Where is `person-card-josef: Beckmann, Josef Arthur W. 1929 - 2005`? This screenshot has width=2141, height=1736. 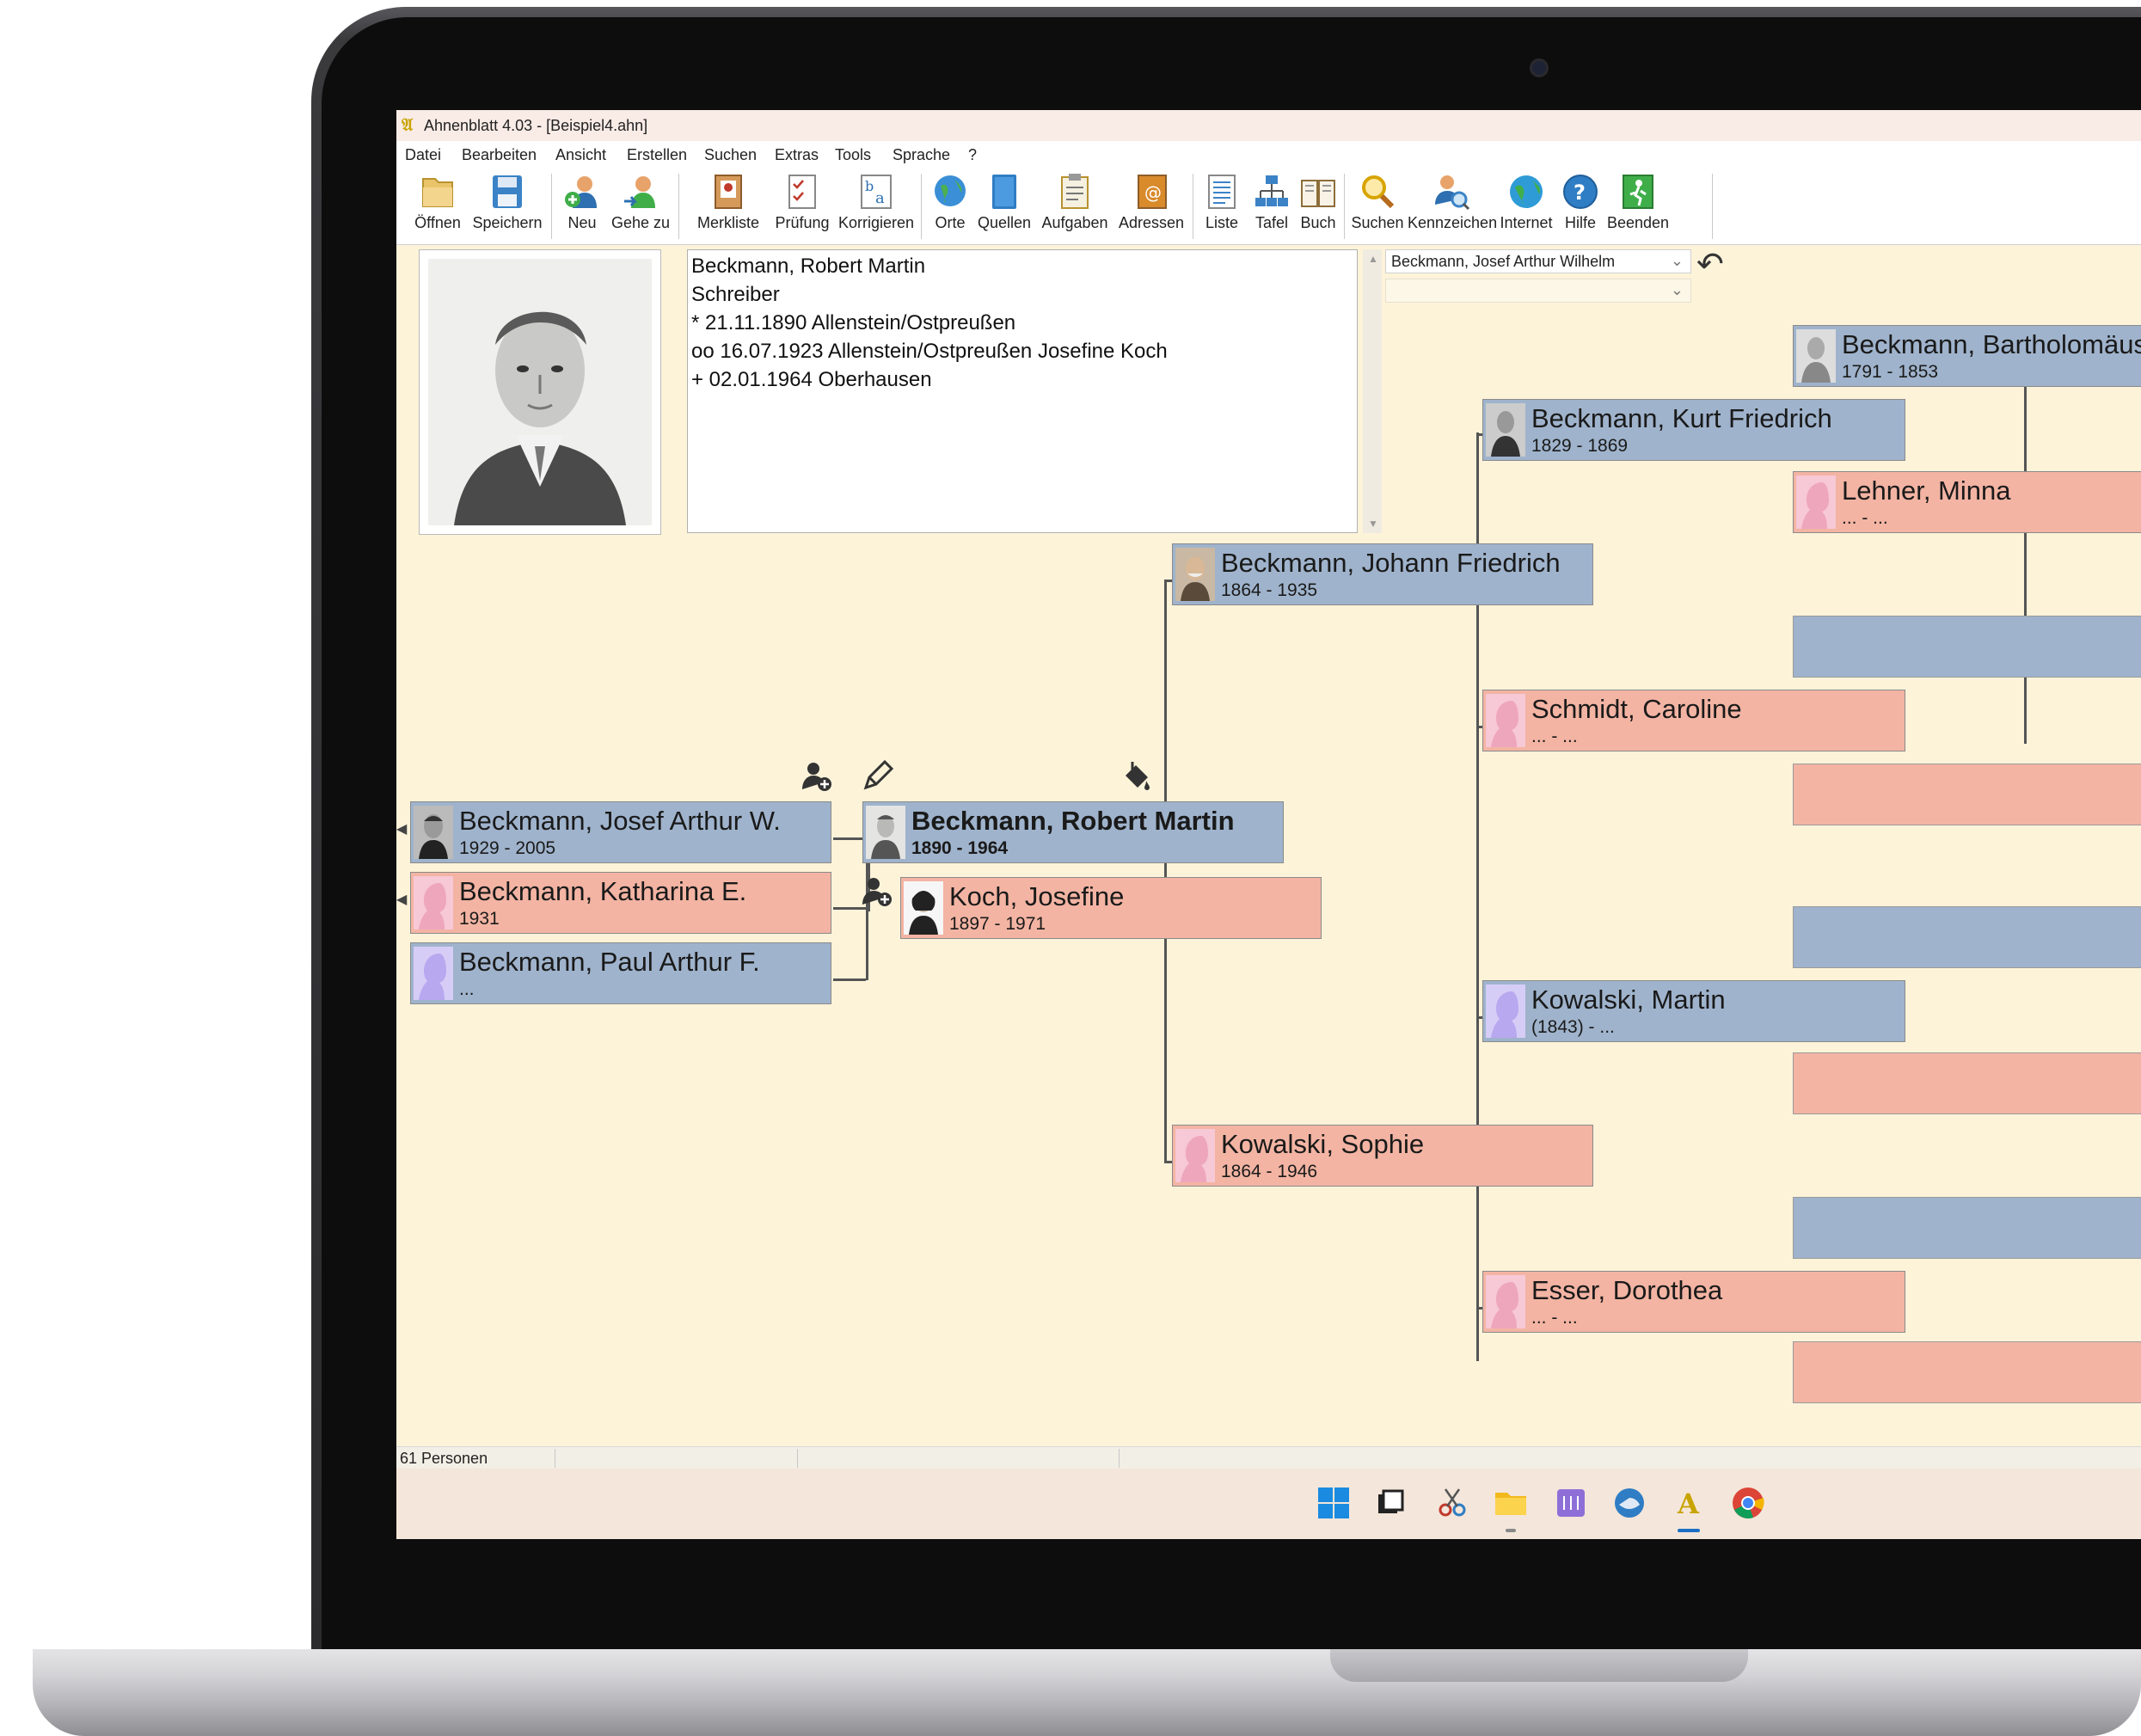 person-card-josef: Beckmann, Josef Arthur W. 1929 - 2005 is located at coordinates (620, 832).